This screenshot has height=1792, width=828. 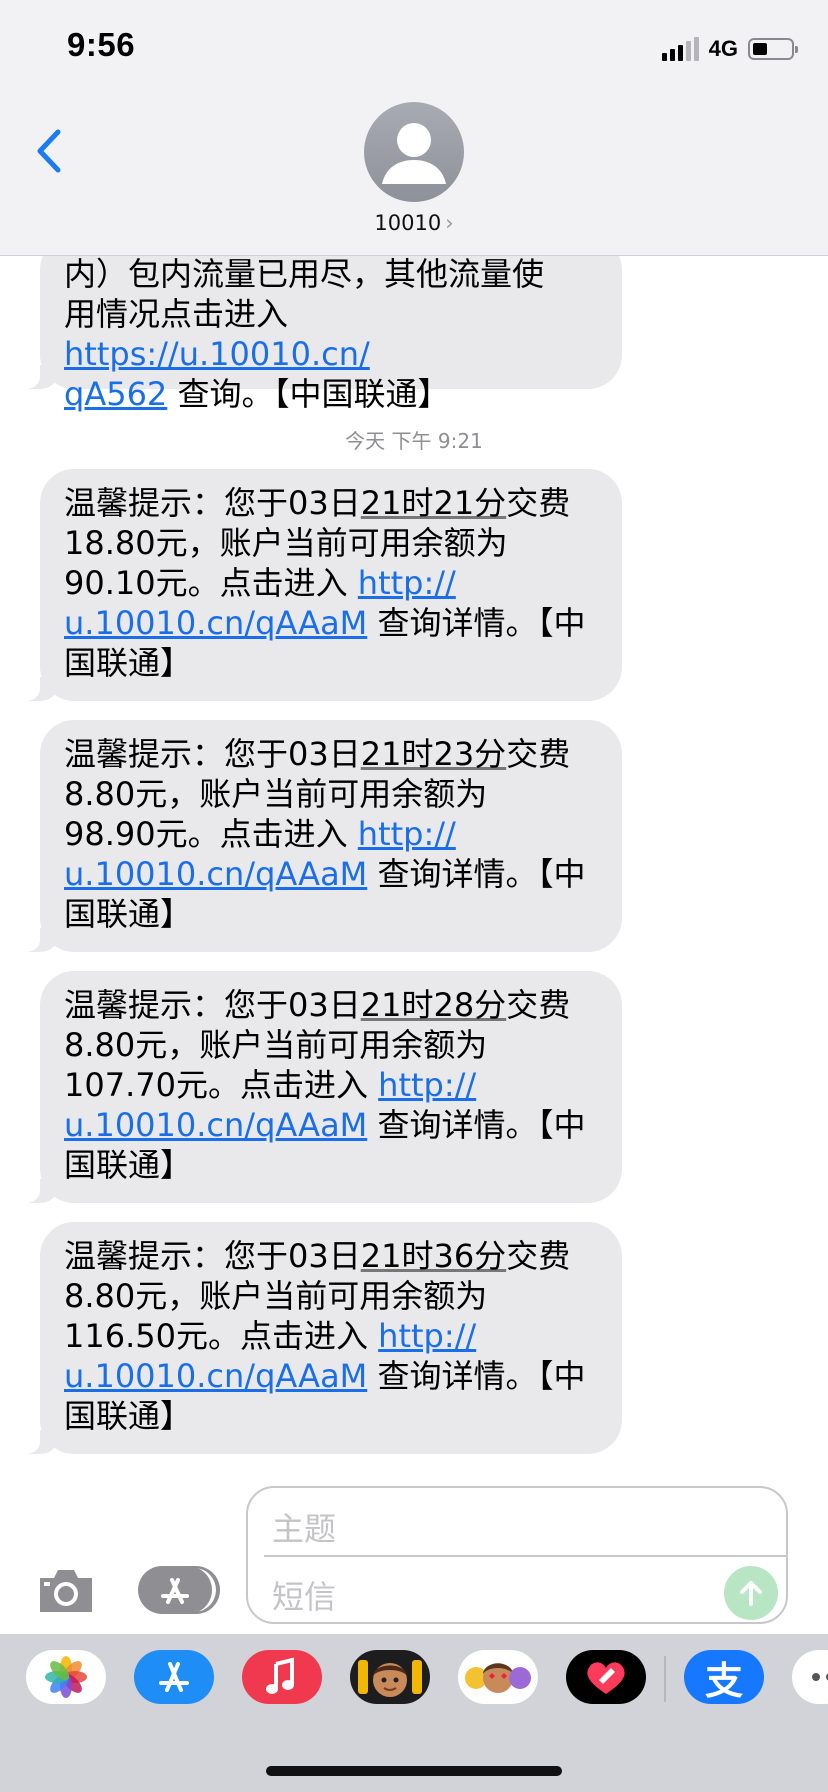 What do you see at coordinates (433, 754) in the screenshot?
I see `message-datetime: 21时23分` at bounding box center [433, 754].